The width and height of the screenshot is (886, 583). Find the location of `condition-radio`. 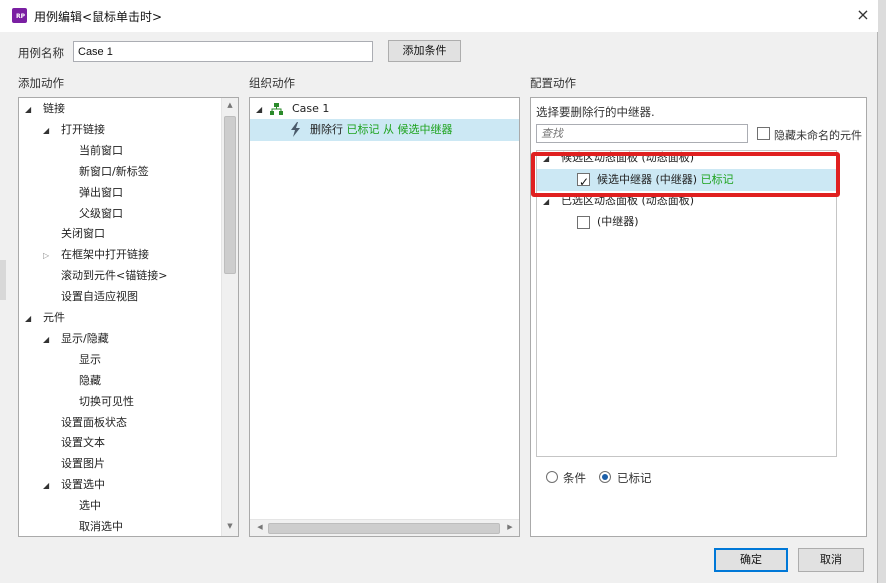

condition-radio is located at coordinates (552, 477).